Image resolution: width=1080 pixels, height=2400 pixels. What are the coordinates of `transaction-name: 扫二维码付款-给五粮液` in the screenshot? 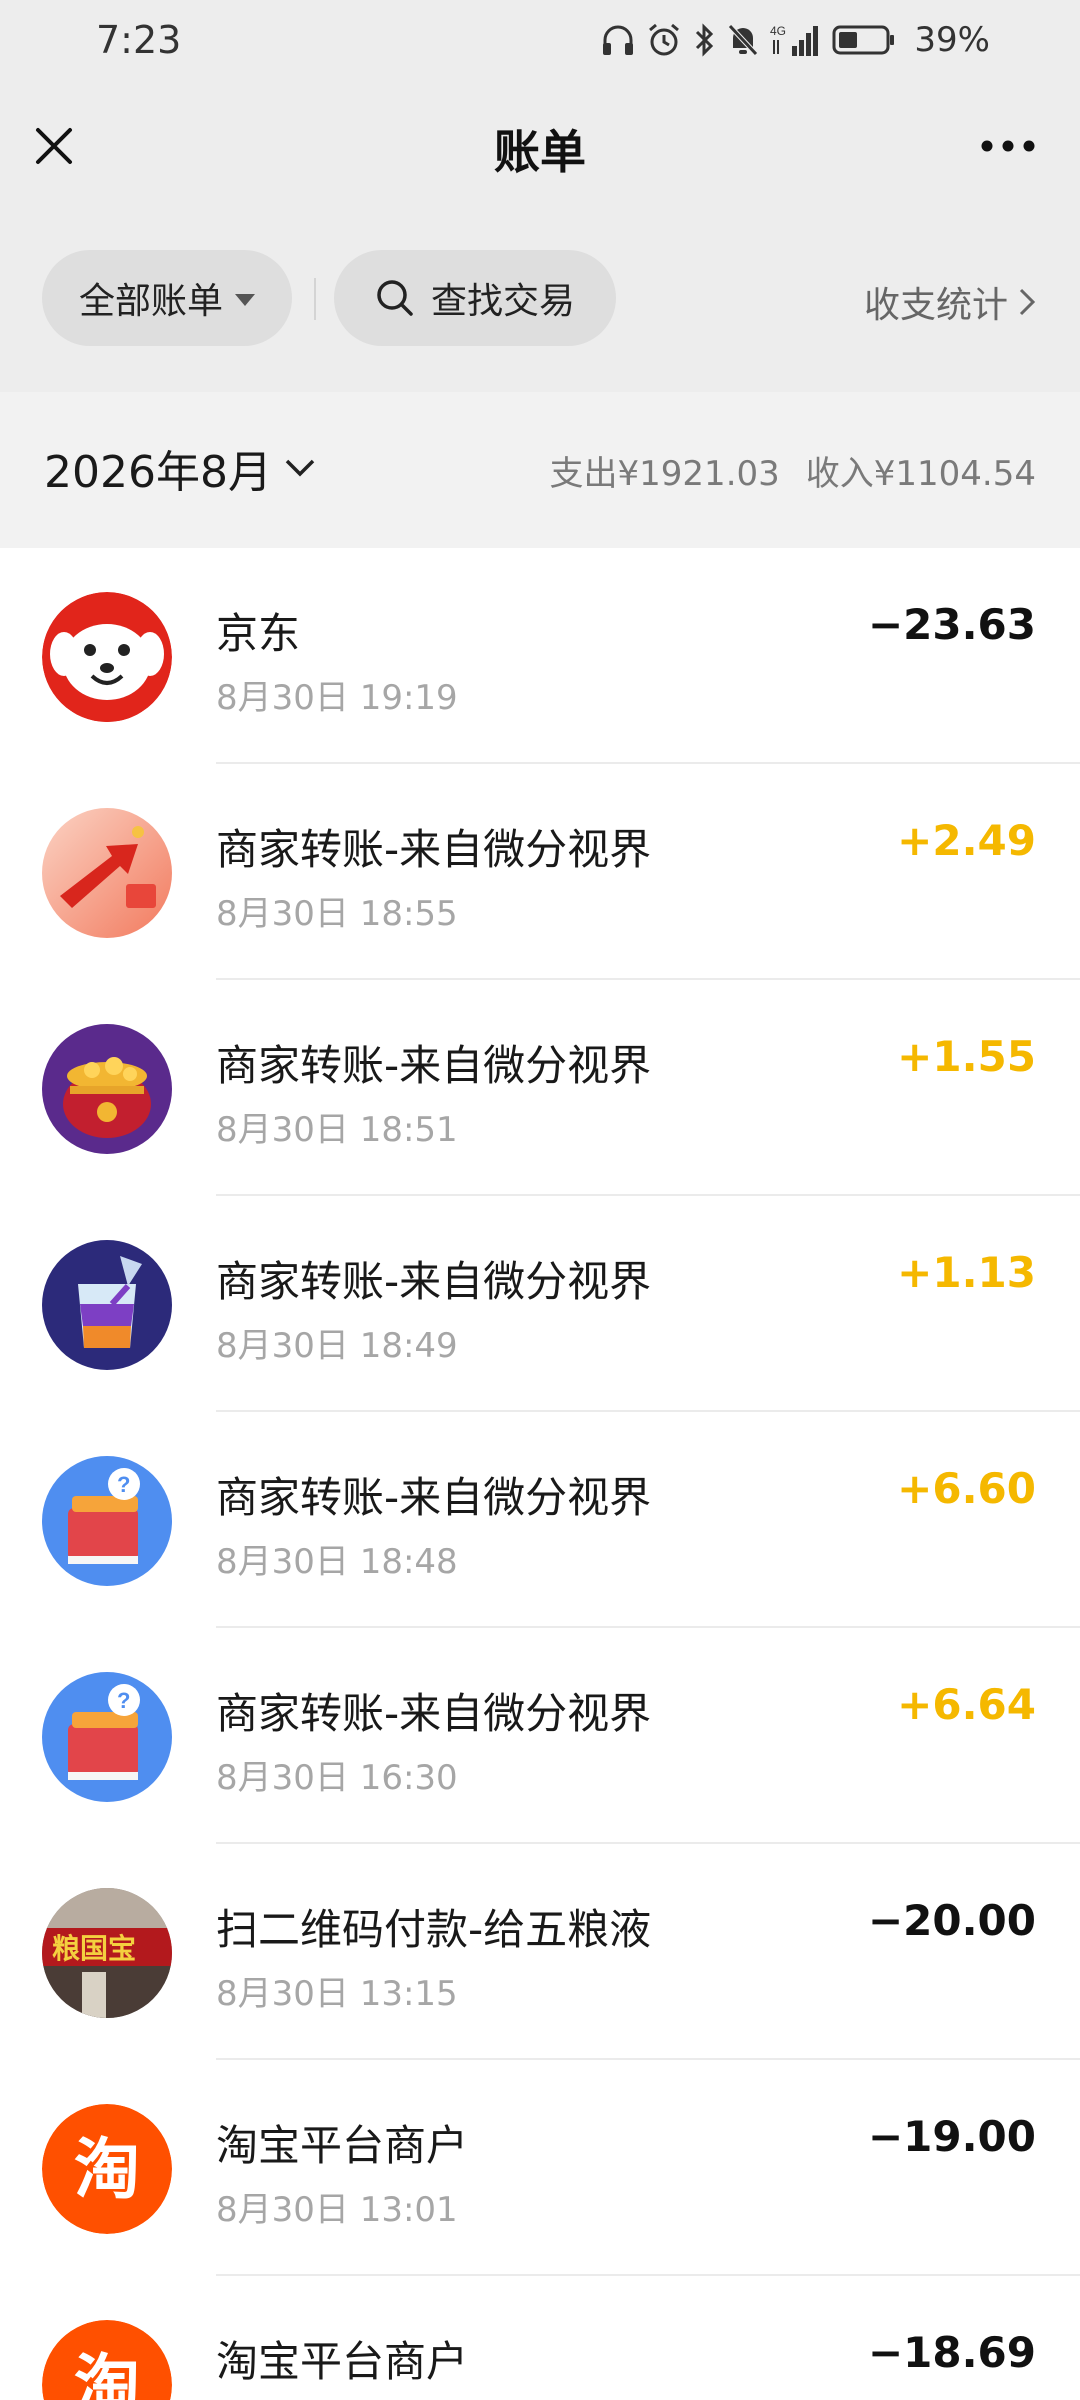 It's located at (434, 1929).